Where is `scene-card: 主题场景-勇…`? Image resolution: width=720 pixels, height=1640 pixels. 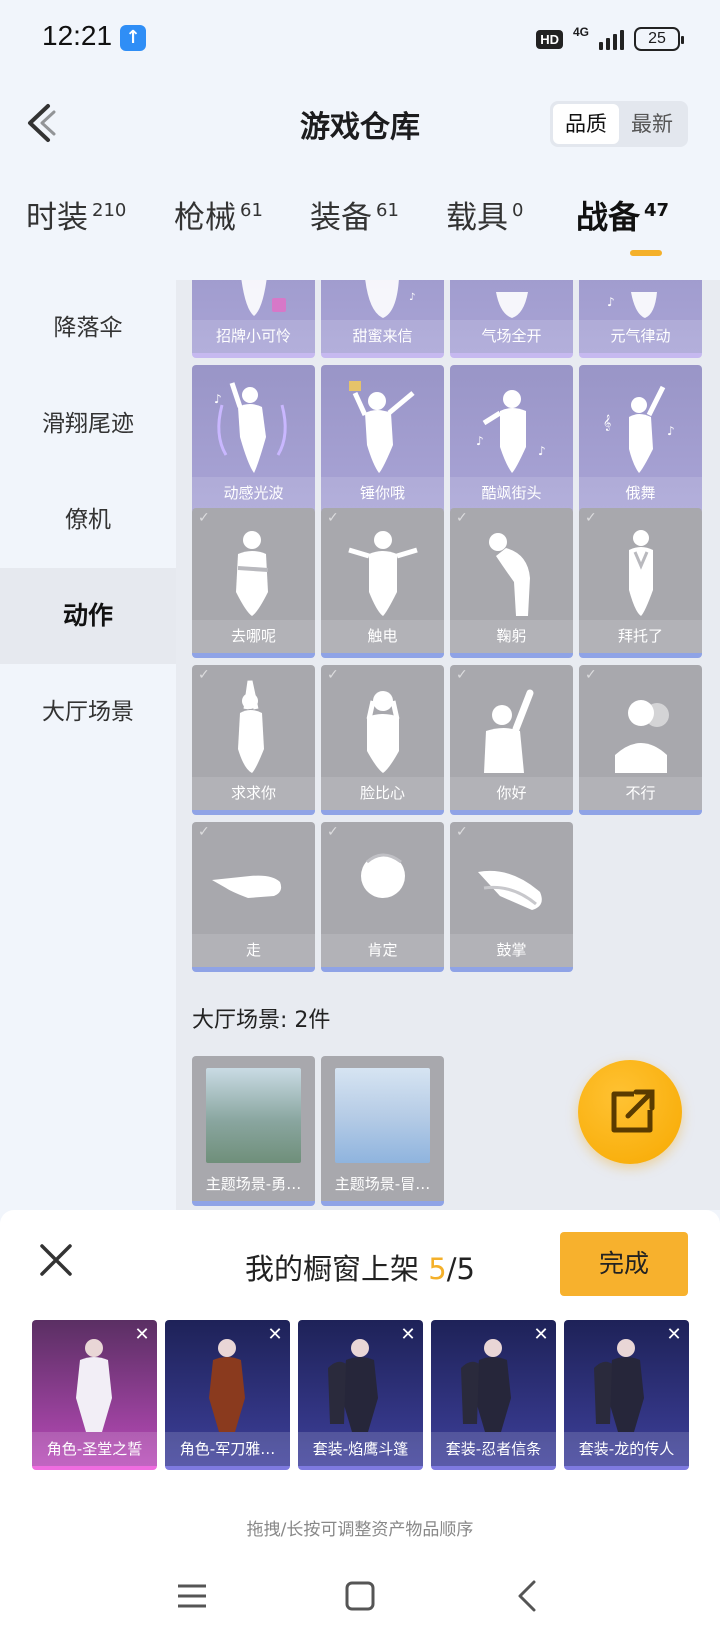
scene-card: 主题场景-勇… is located at coordinates (253, 1131).